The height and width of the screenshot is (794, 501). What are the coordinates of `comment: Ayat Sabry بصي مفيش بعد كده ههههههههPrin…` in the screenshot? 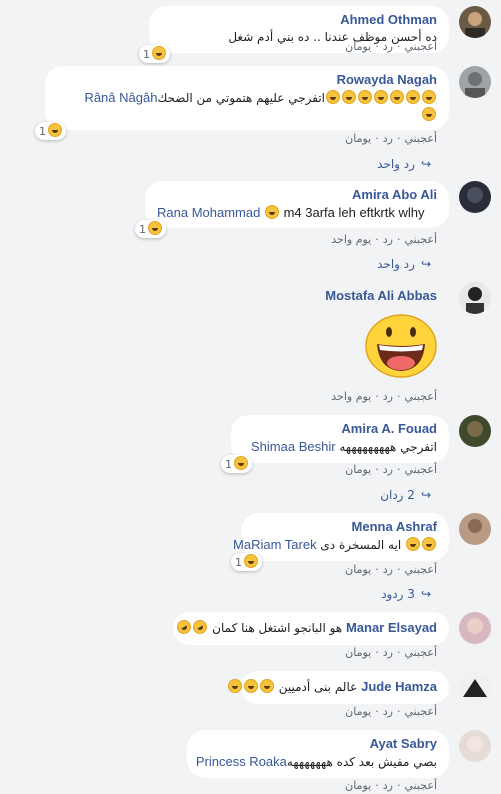 It's located at (251, 762).